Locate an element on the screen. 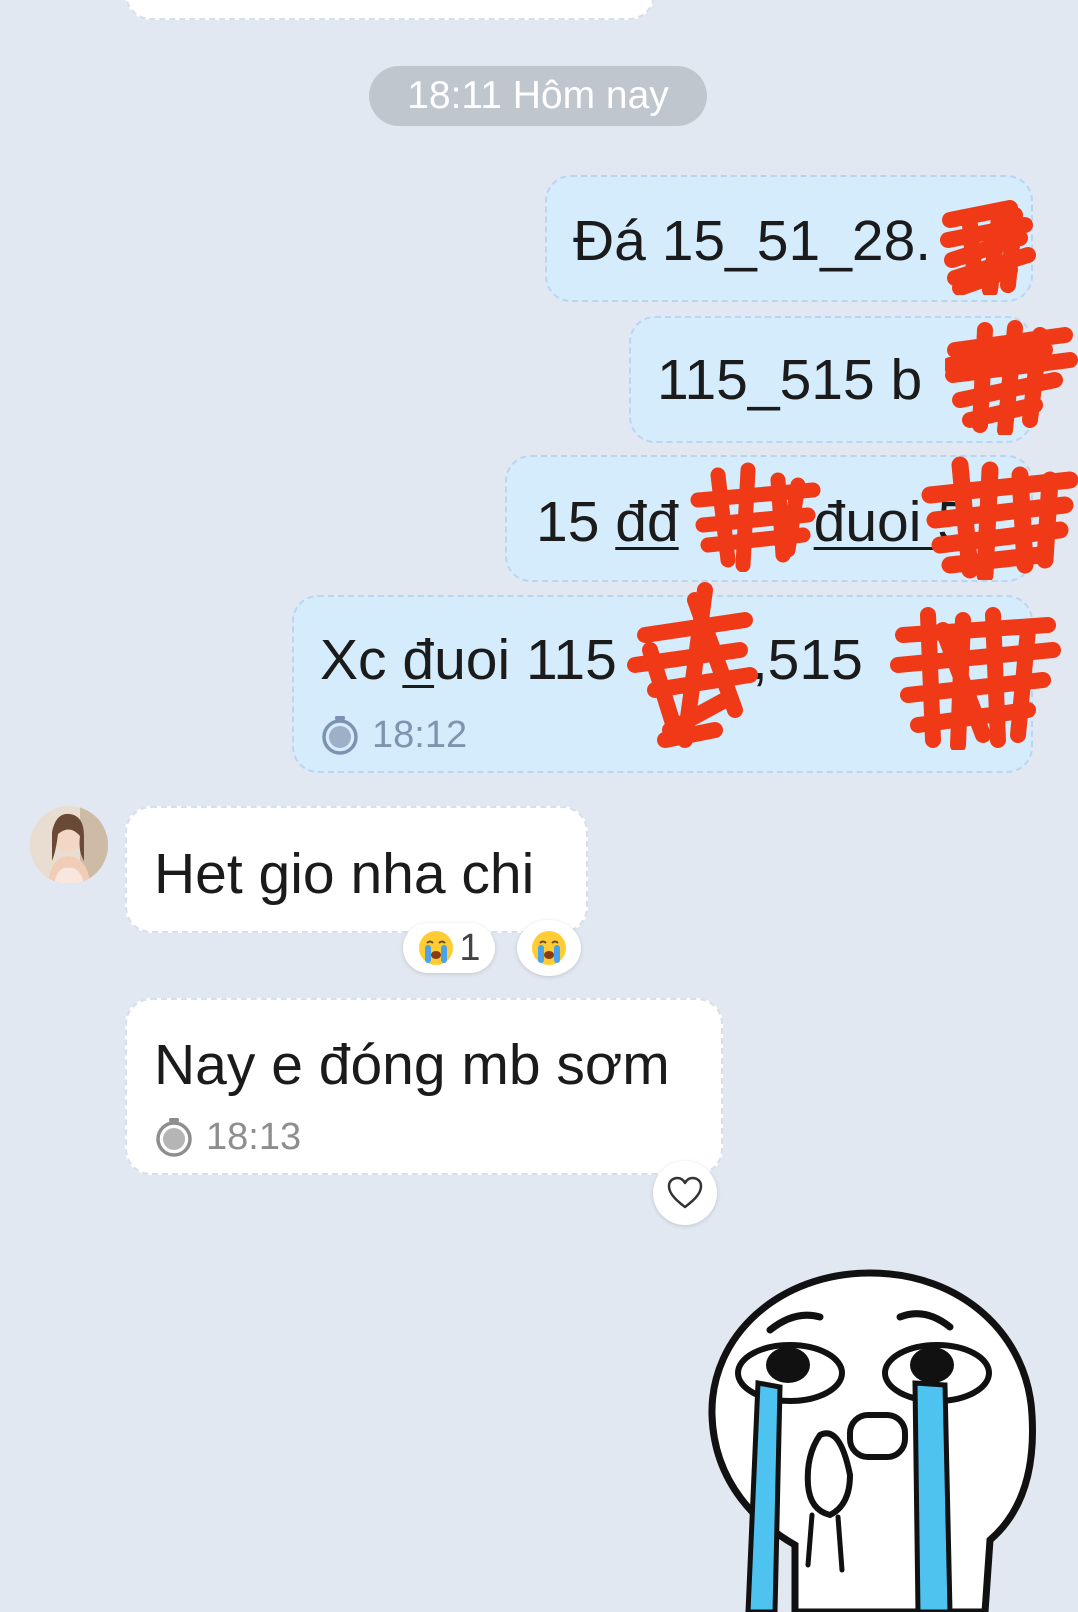  incoming-timestamp: 18:13 is located at coordinates (227, 1137).